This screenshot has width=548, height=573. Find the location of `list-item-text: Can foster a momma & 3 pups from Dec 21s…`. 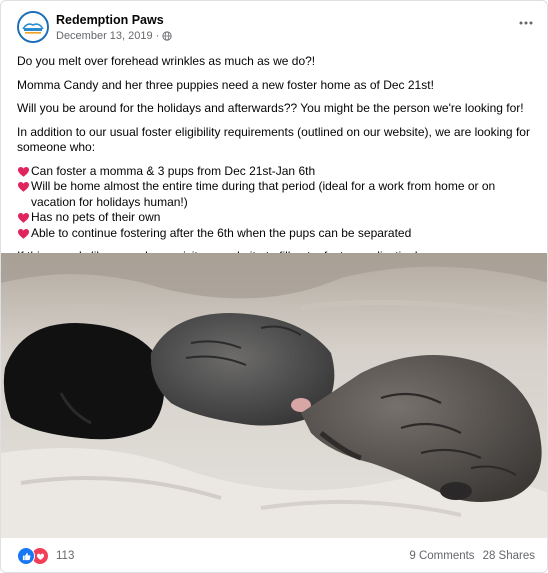

list-item-text: Can foster a momma & 3 pups from Dec 21s… is located at coordinates (173, 170).